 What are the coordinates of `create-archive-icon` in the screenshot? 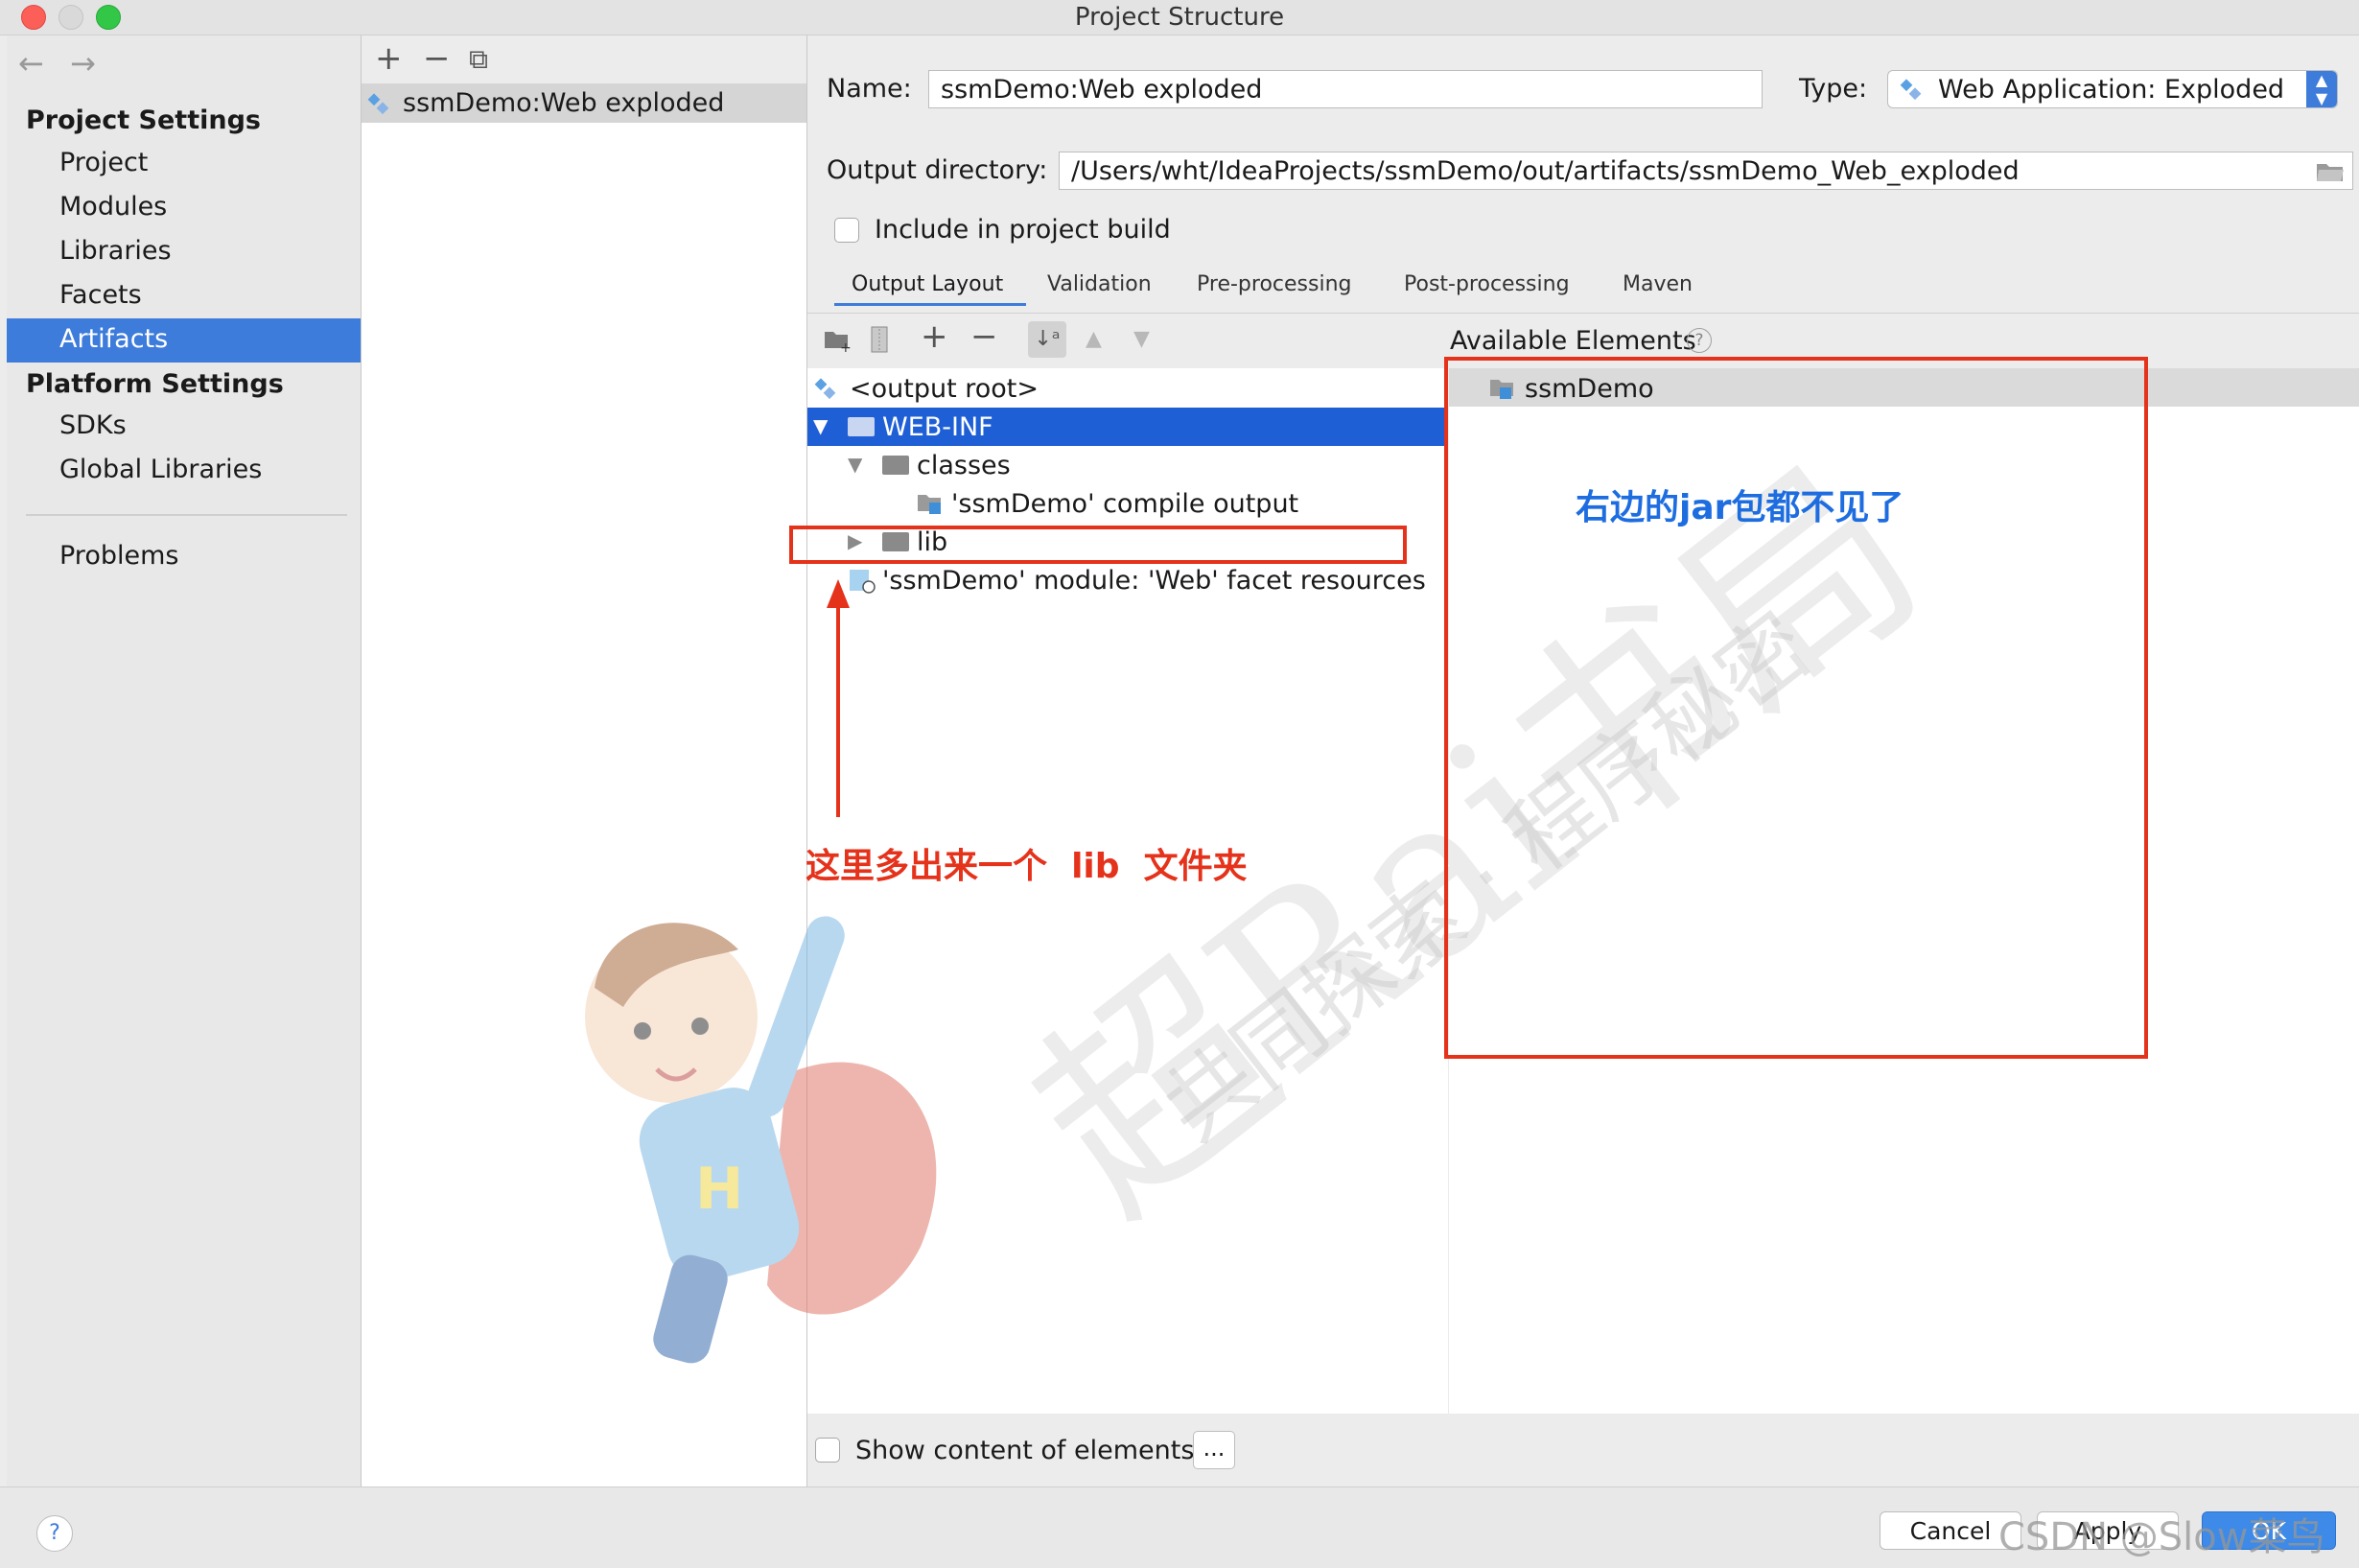 It's located at (880, 339).